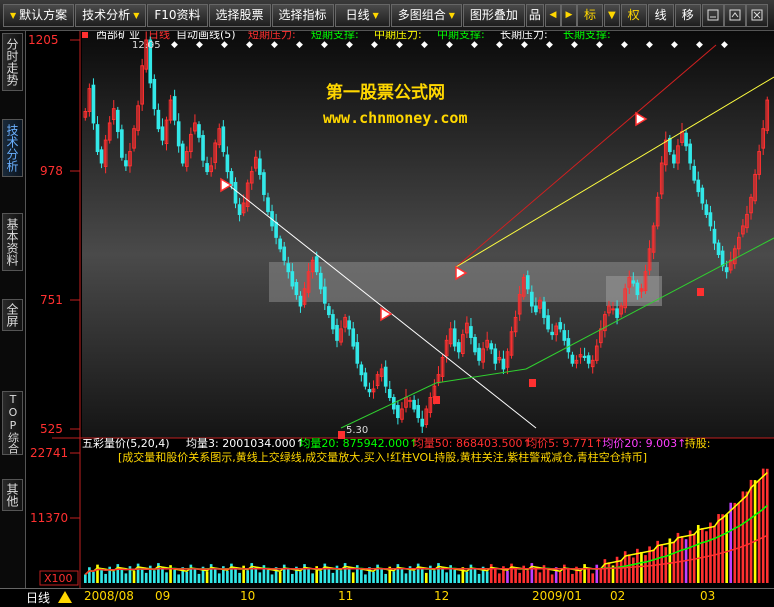 Image resolution: width=774 pixels, height=607 pixels. Describe the element at coordinates (712, 15) in the screenshot. I see `minimize-icon` at that location.